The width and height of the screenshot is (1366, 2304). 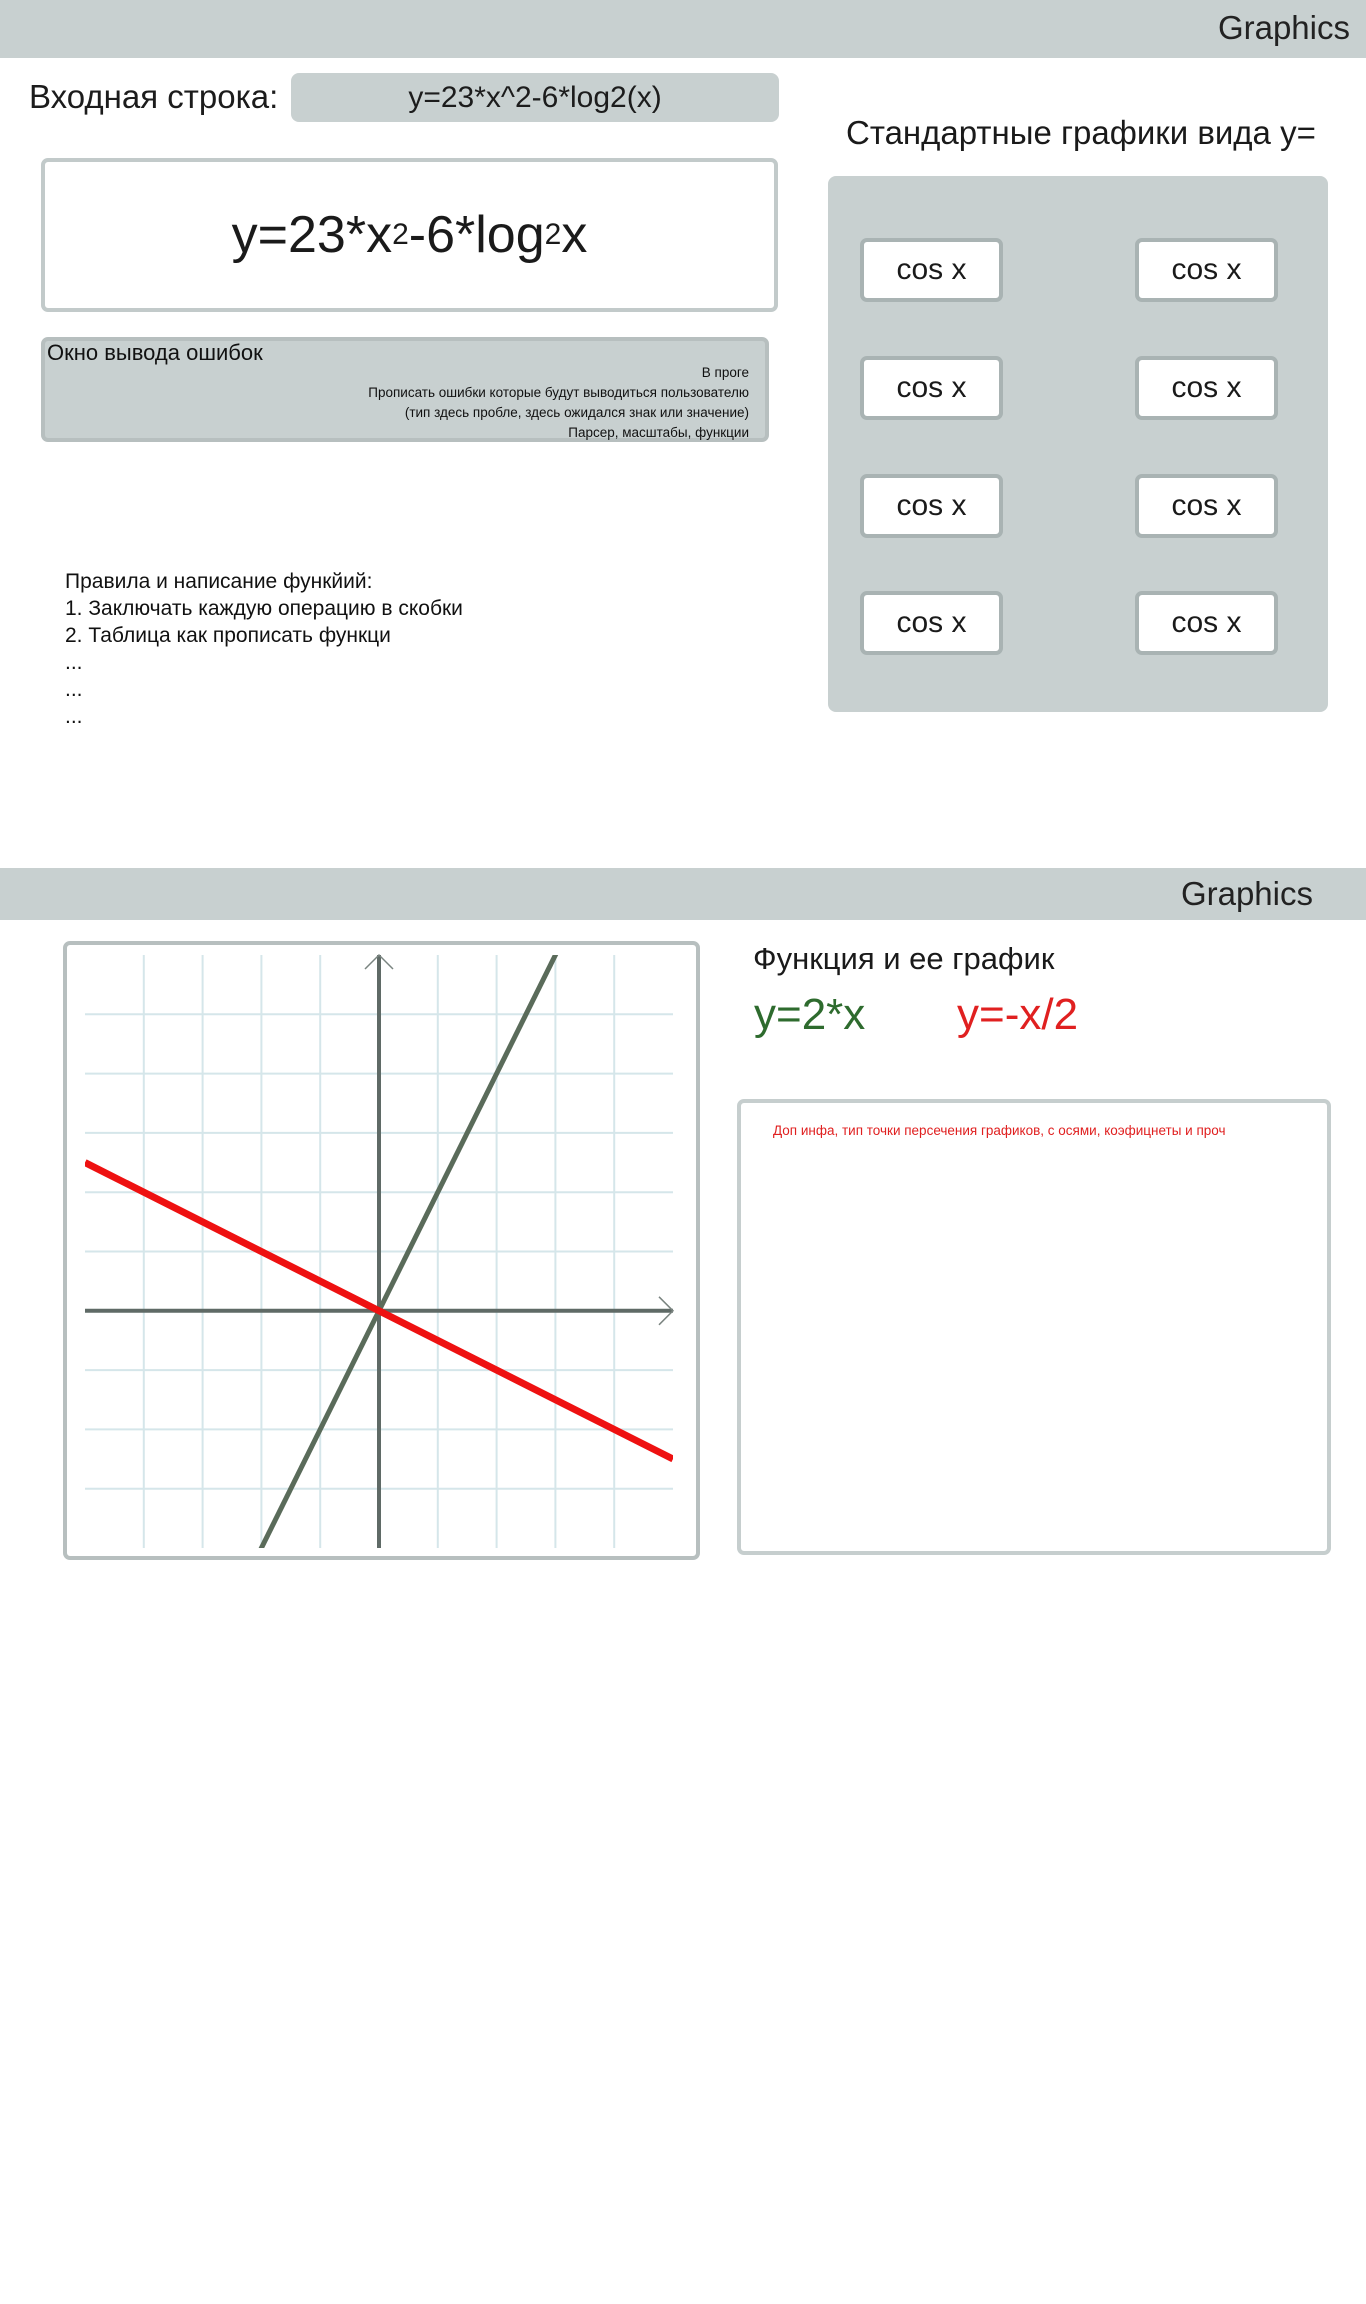 I want to click on formula-power: 2, so click(x=400, y=234).